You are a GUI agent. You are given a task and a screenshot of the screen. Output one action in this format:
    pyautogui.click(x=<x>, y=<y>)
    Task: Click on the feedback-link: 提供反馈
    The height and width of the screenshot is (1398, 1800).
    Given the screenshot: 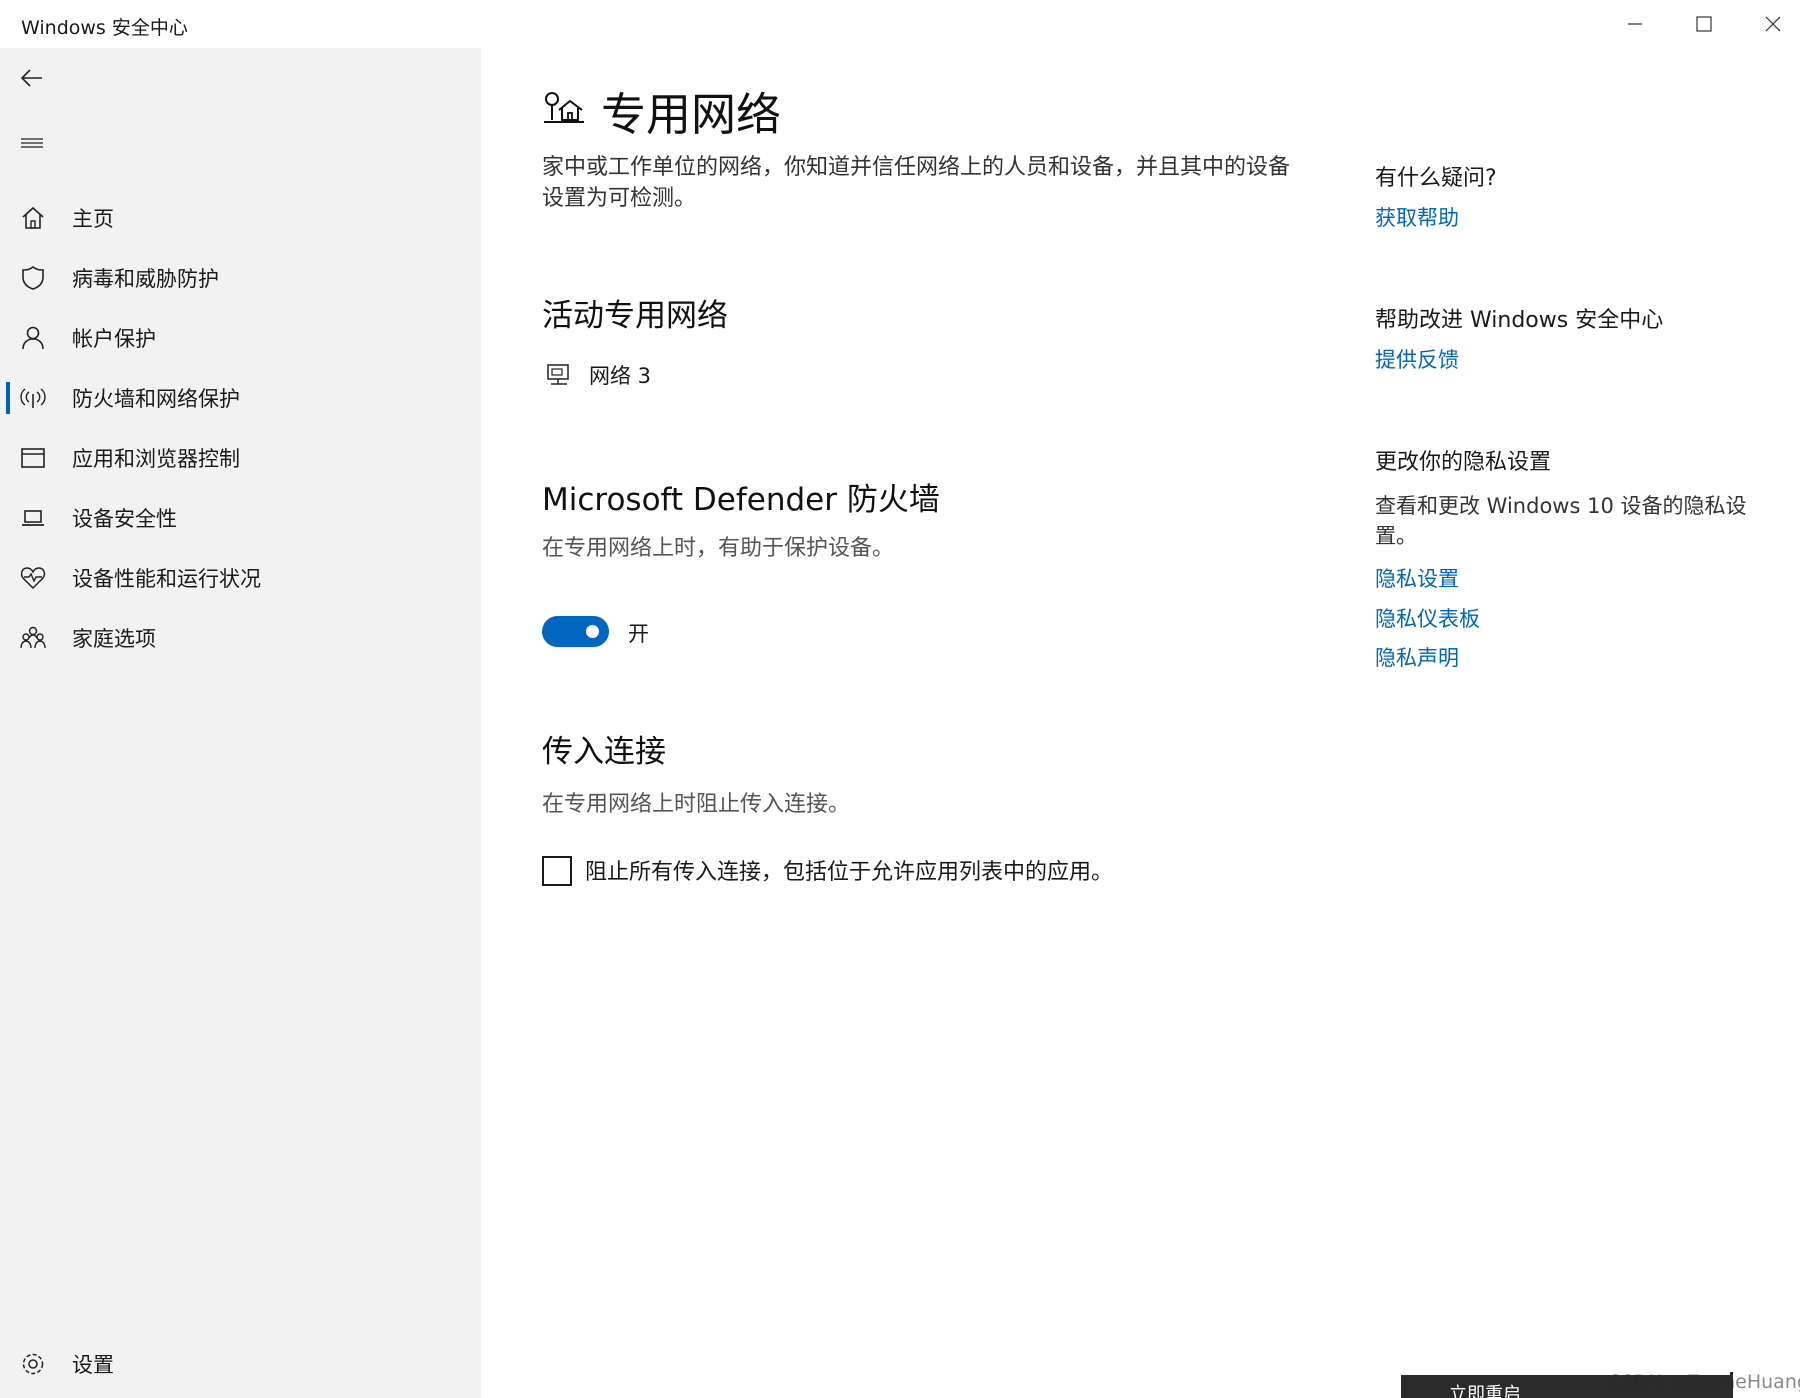 What is the action you would take?
    pyautogui.click(x=1417, y=359)
    